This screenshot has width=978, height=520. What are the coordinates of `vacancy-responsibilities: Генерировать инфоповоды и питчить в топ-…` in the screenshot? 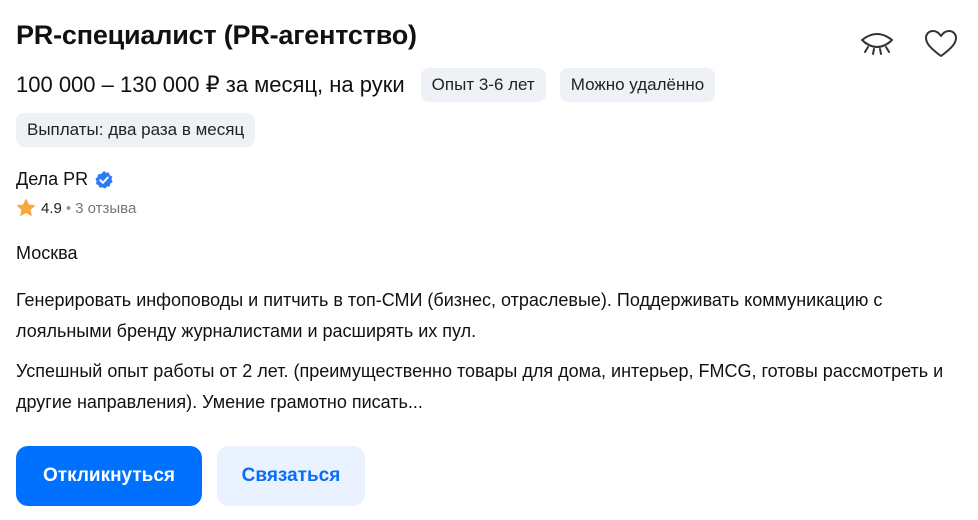 It's located at (449, 315).